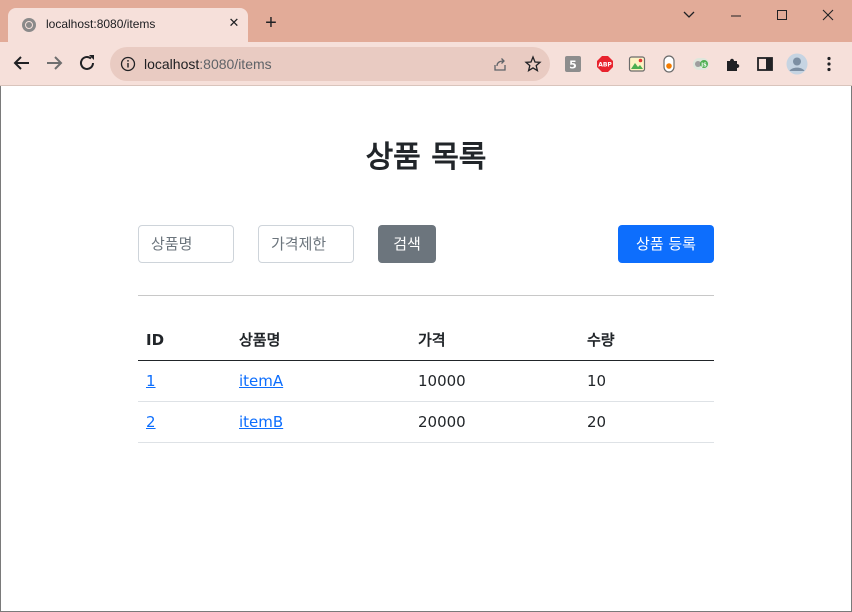  I want to click on image-extension-icon, so click(637, 64).